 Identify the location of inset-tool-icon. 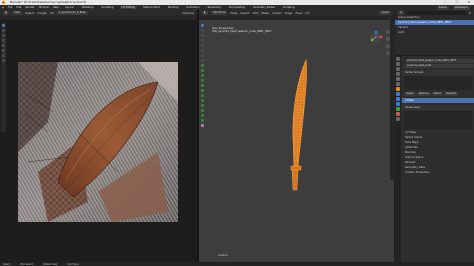
(202, 70).